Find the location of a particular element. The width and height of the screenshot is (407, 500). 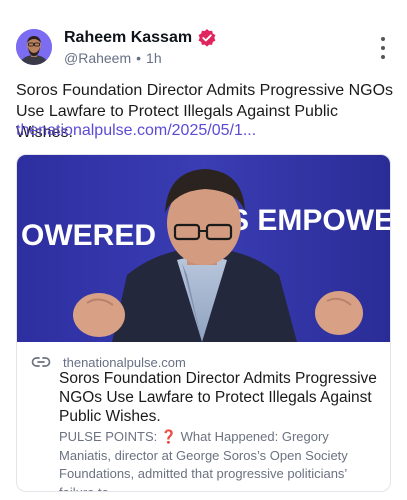

post-meta: @Raheem • 1h is located at coordinates (113, 58).